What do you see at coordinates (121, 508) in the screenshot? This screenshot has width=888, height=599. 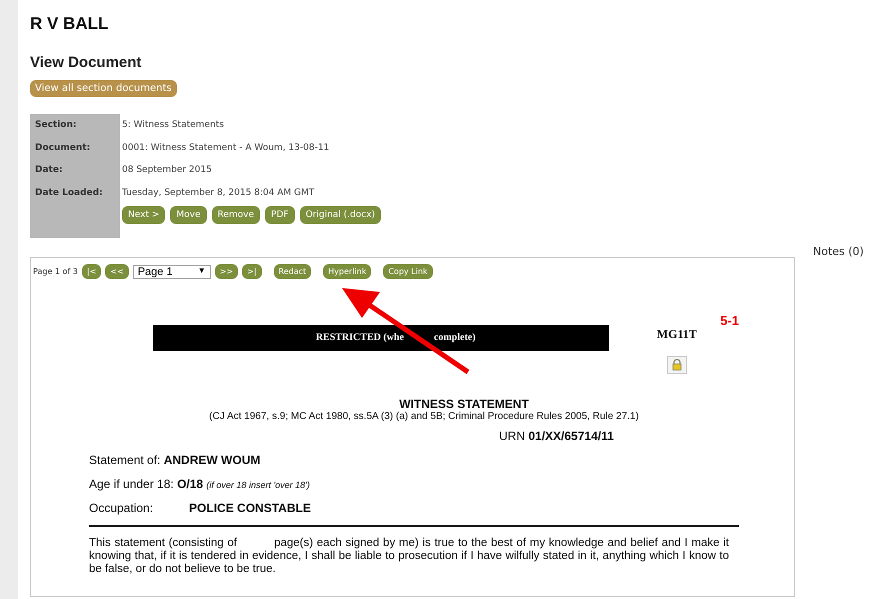 I see `occupation-label: Occupation:` at bounding box center [121, 508].